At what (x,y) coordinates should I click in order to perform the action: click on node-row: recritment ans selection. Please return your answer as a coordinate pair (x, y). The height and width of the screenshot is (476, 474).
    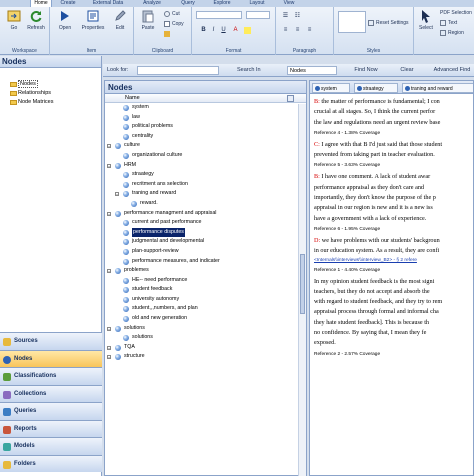
    Looking at the image, I should click on (205, 185).